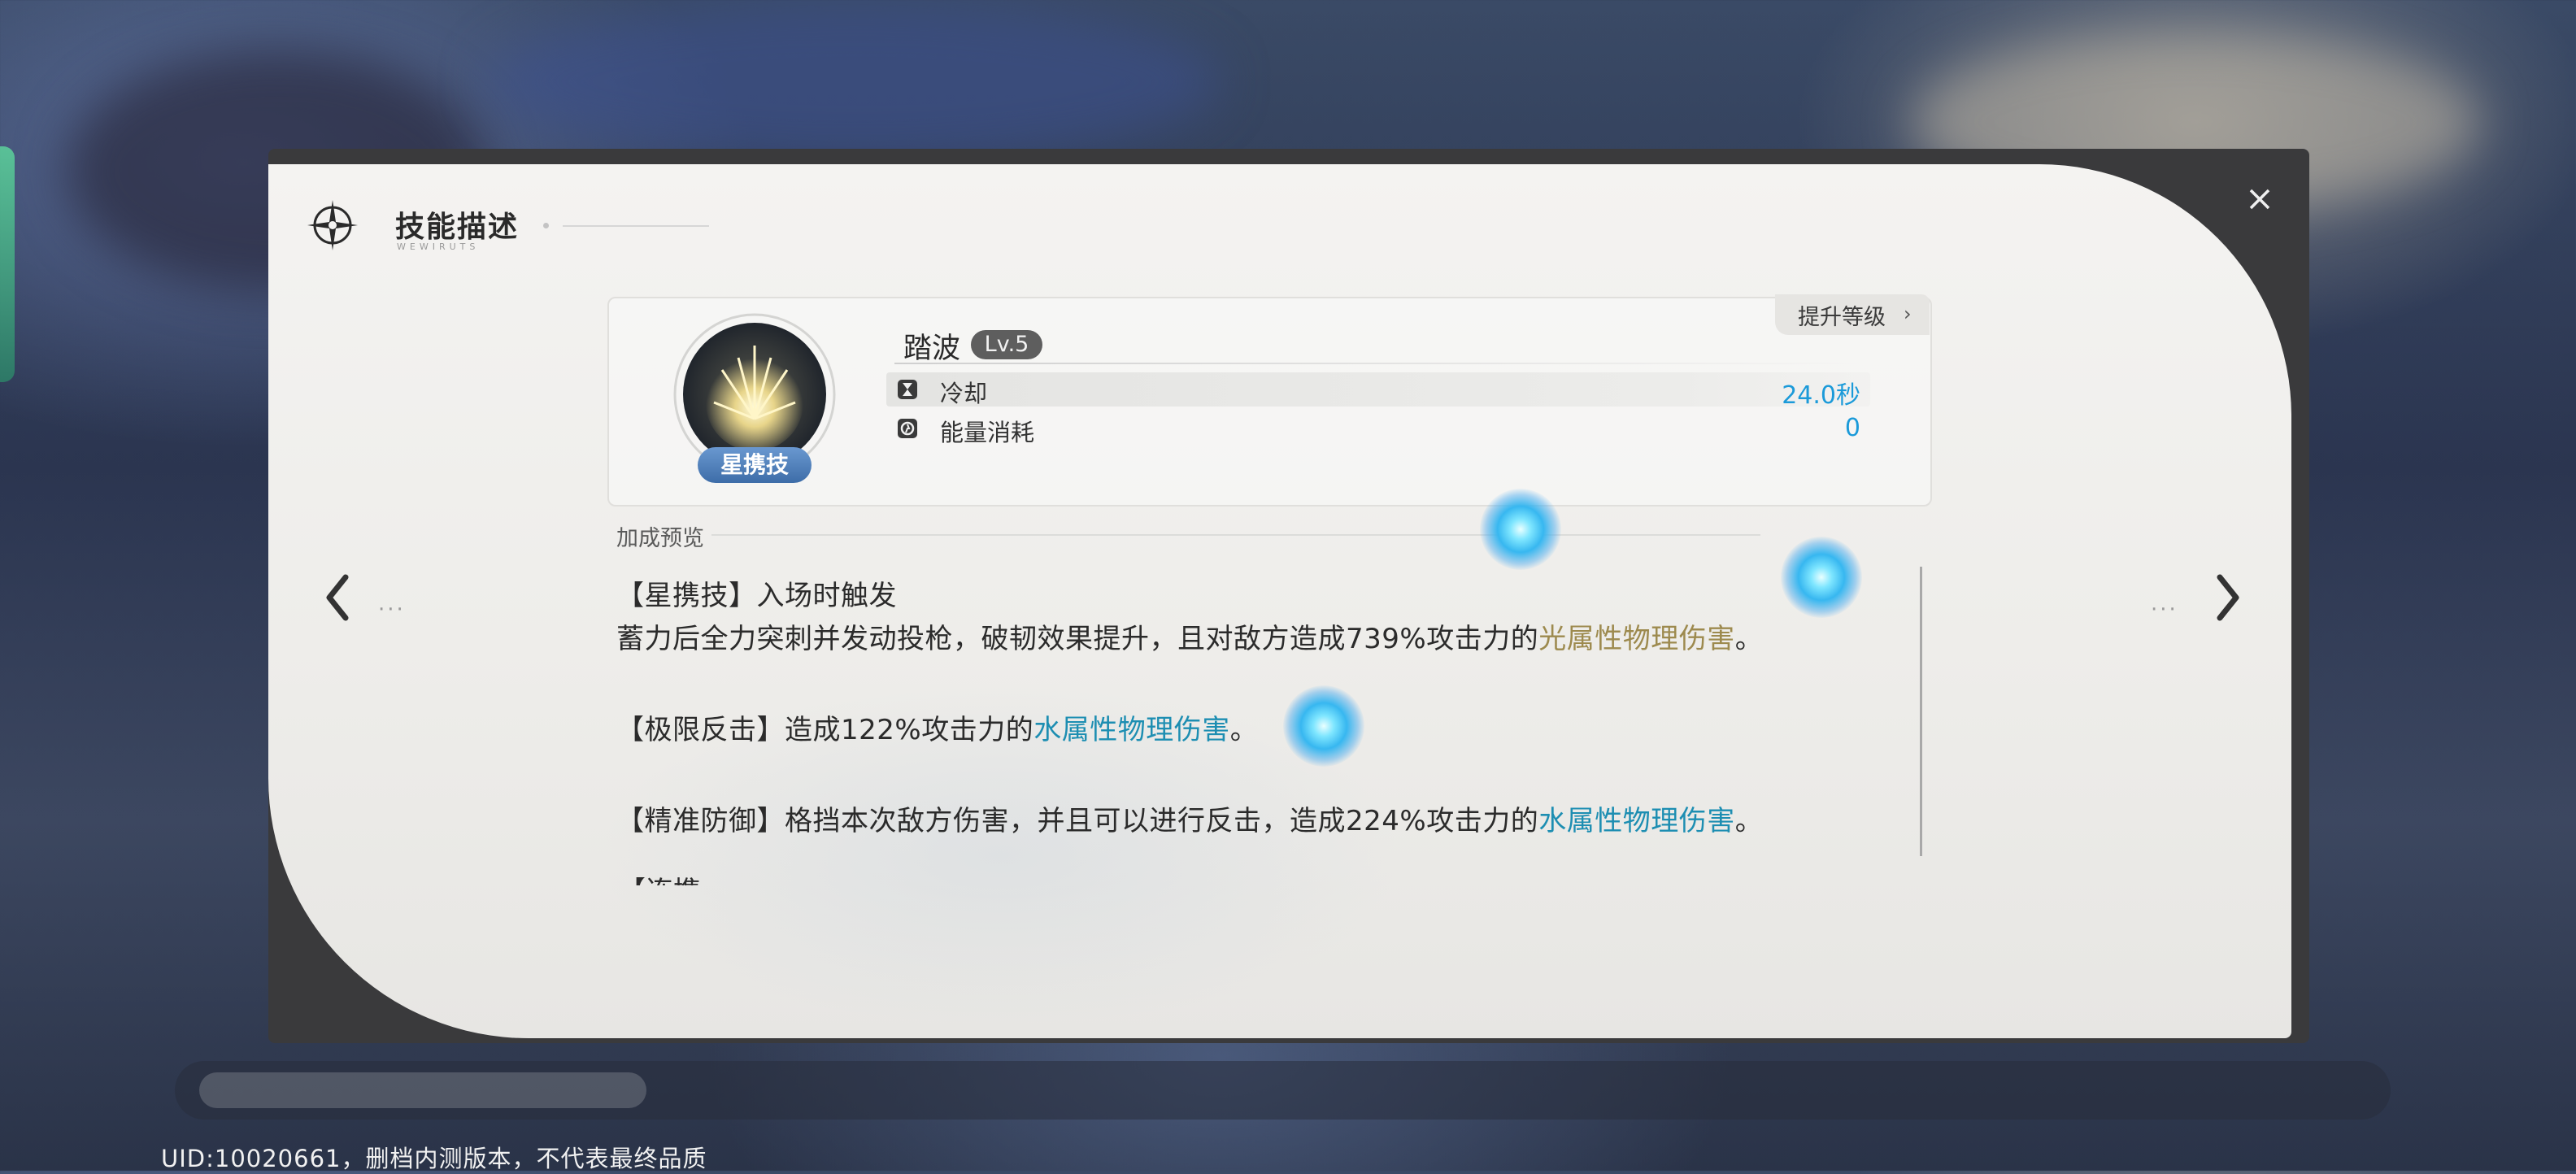 This screenshot has height=1174, width=2576. I want to click on energy-icon, so click(908, 428).